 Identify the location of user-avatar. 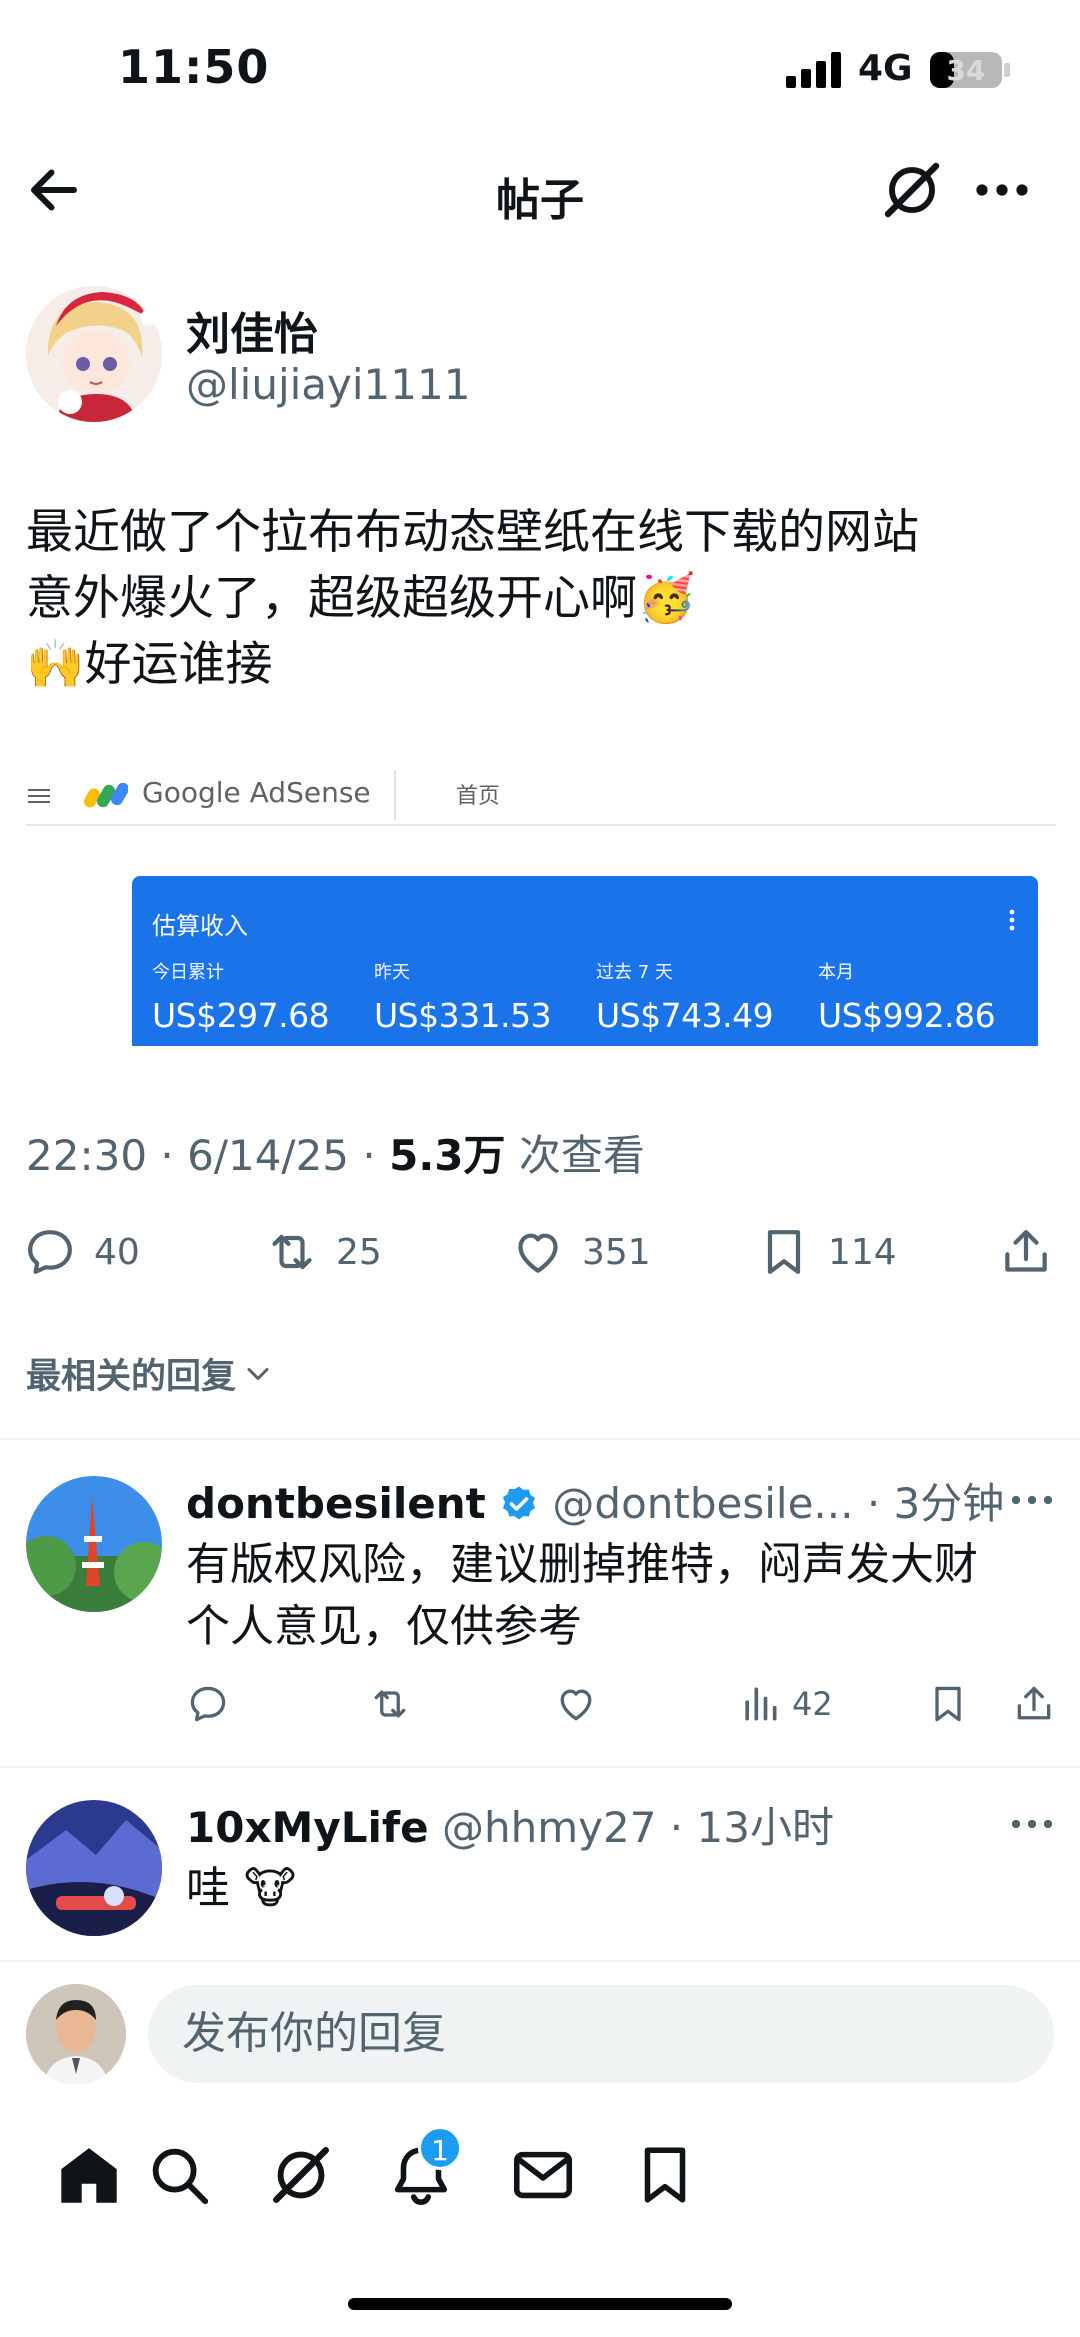
(76, 2034).